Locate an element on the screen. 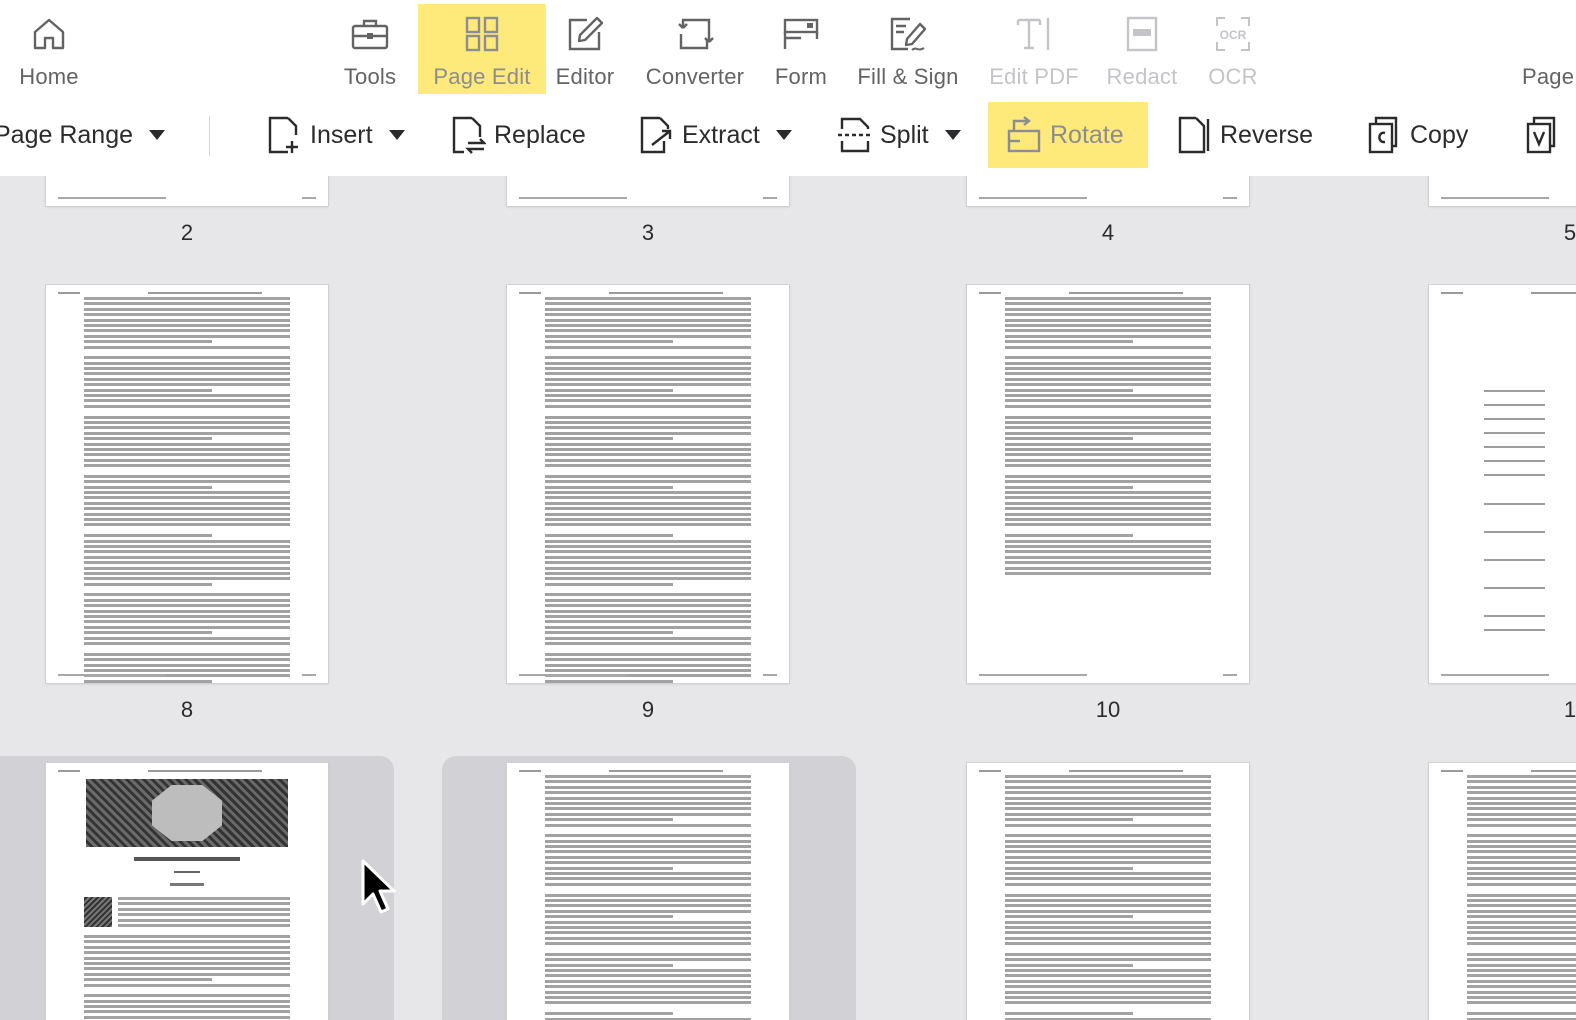  toolbar-label: Fill & Sign is located at coordinates (908, 76).